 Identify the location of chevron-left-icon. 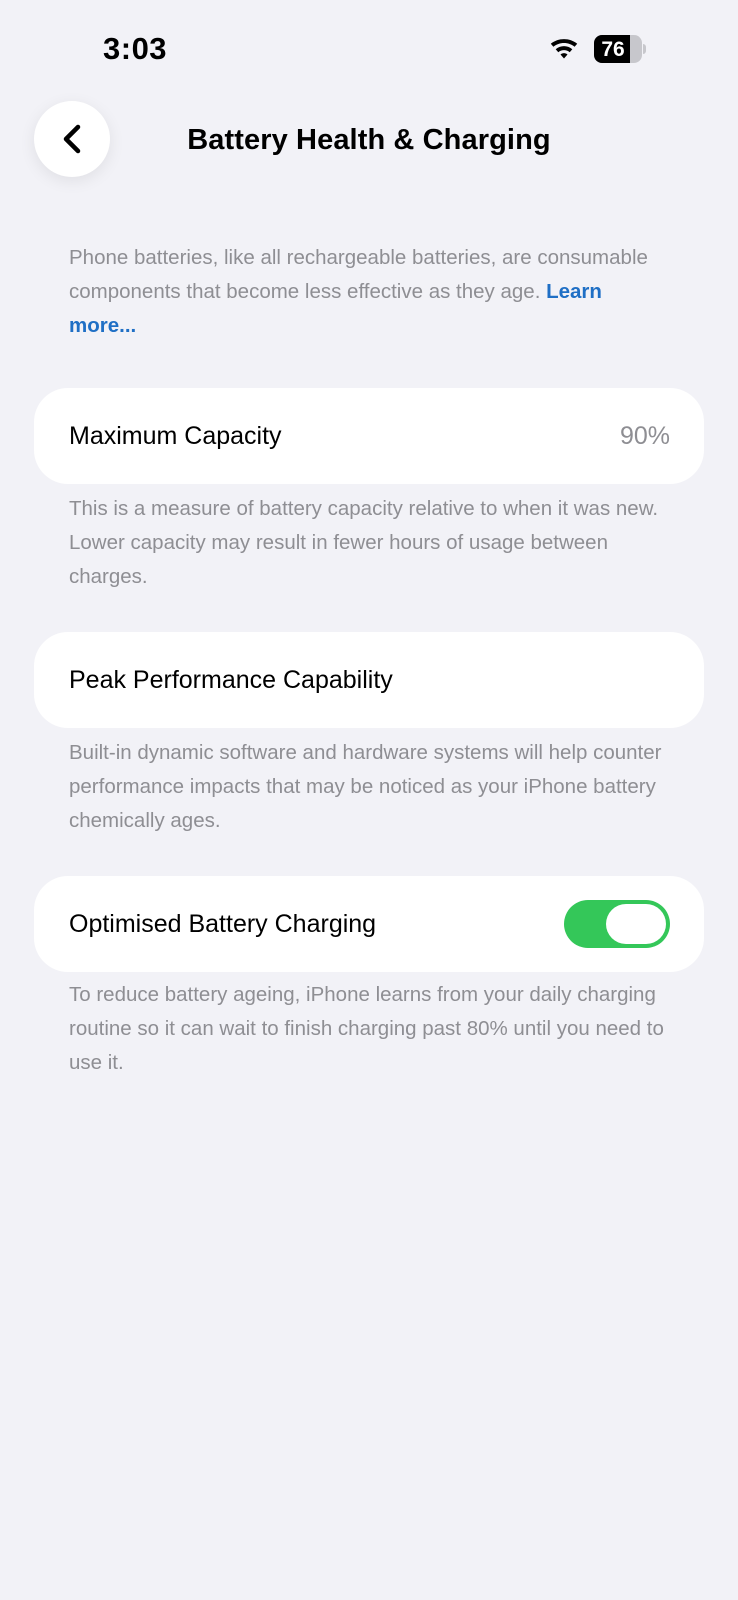
(72, 139).